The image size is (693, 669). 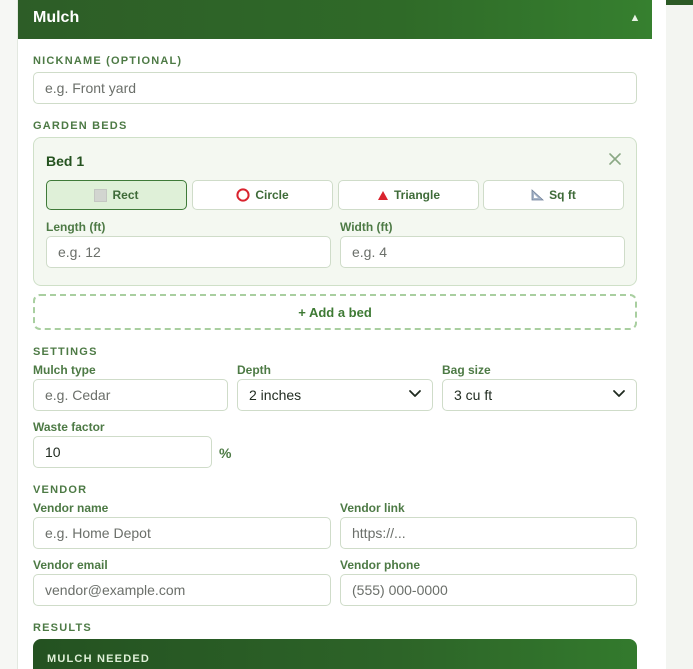 I want to click on vendor-name-label: Vendor name, so click(x=71, y=508).